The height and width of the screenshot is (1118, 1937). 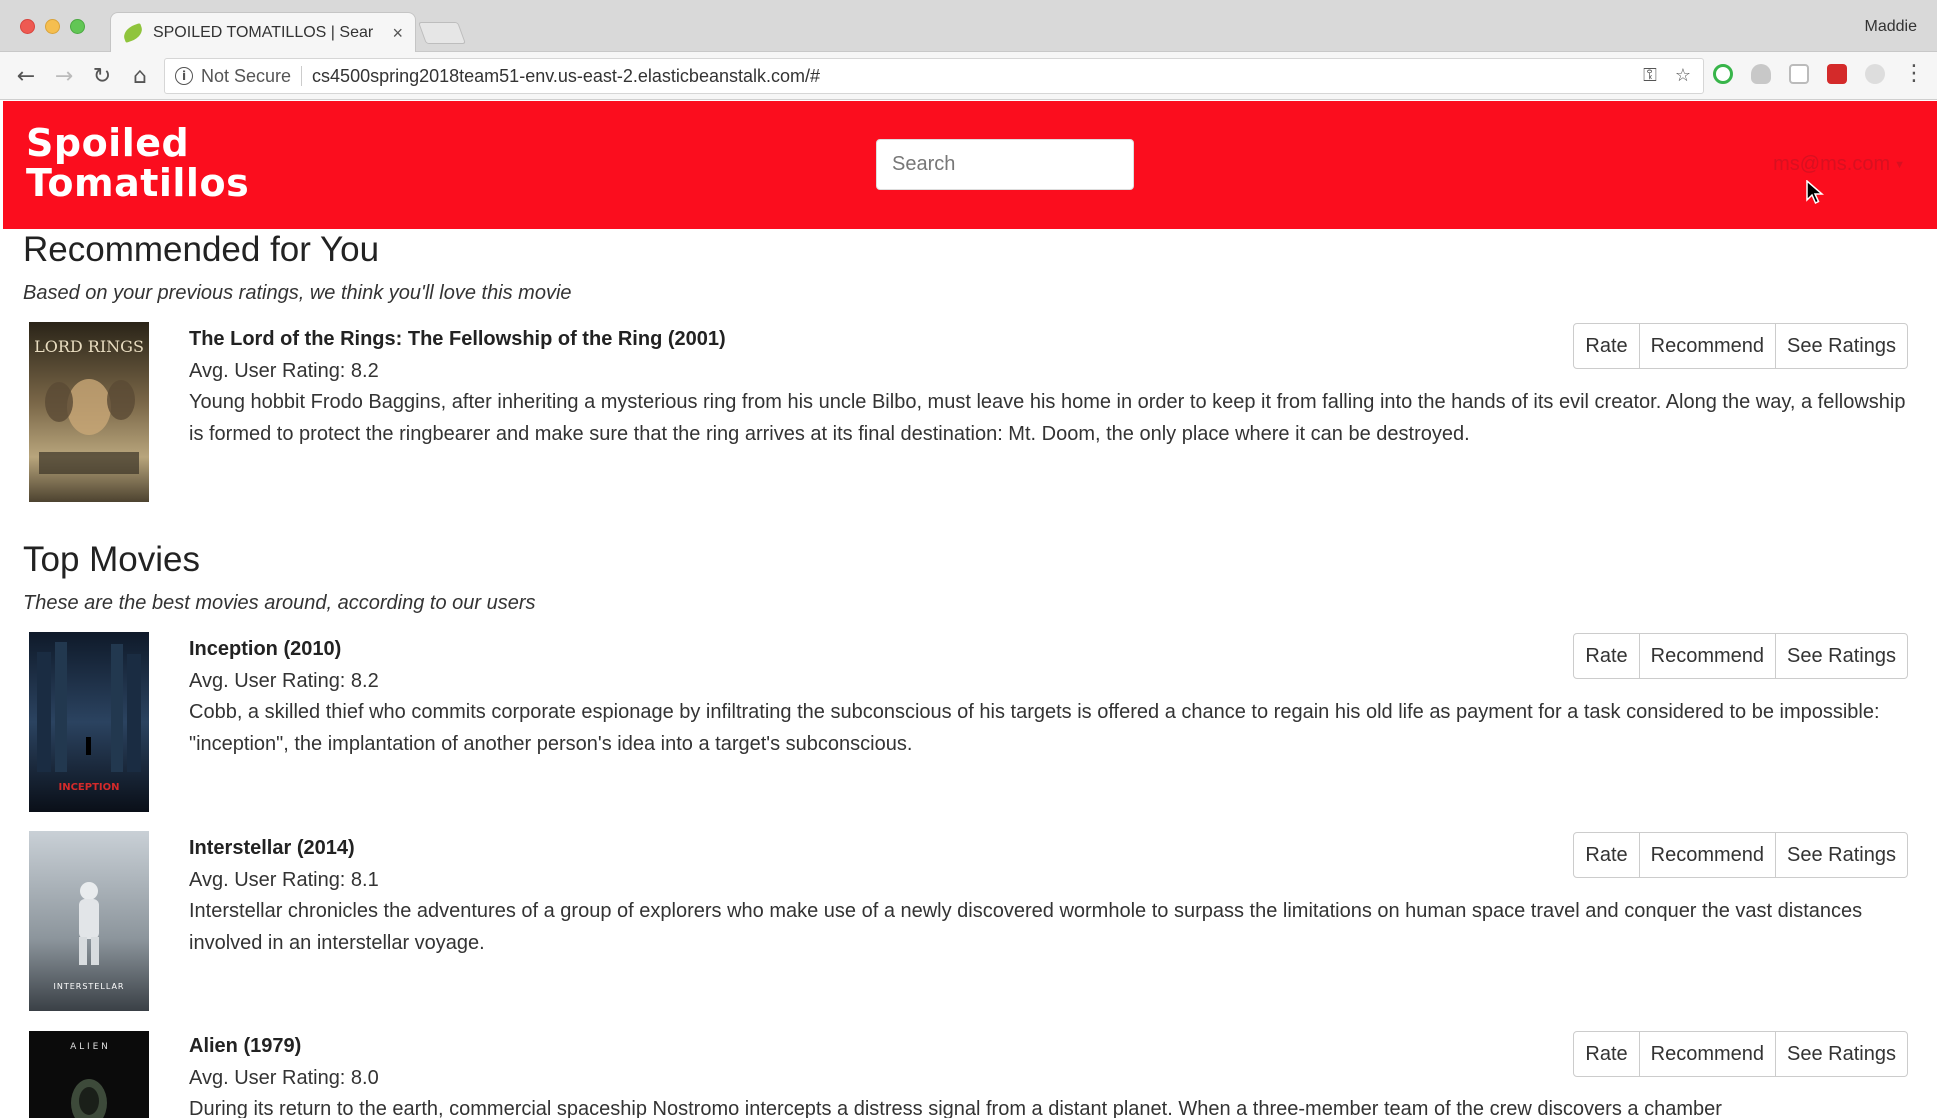 What do you see at coordinates (284, 880) in the screenshot?
I see `movie-rating: Avg. User Rating: 8.1` at bounding box center [284, 880].